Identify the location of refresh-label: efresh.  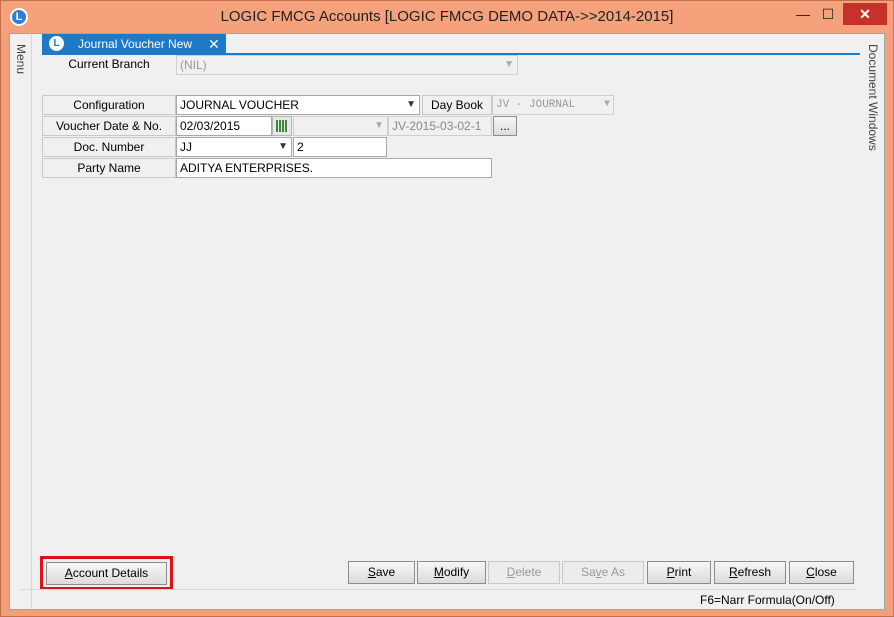
(754, 572).